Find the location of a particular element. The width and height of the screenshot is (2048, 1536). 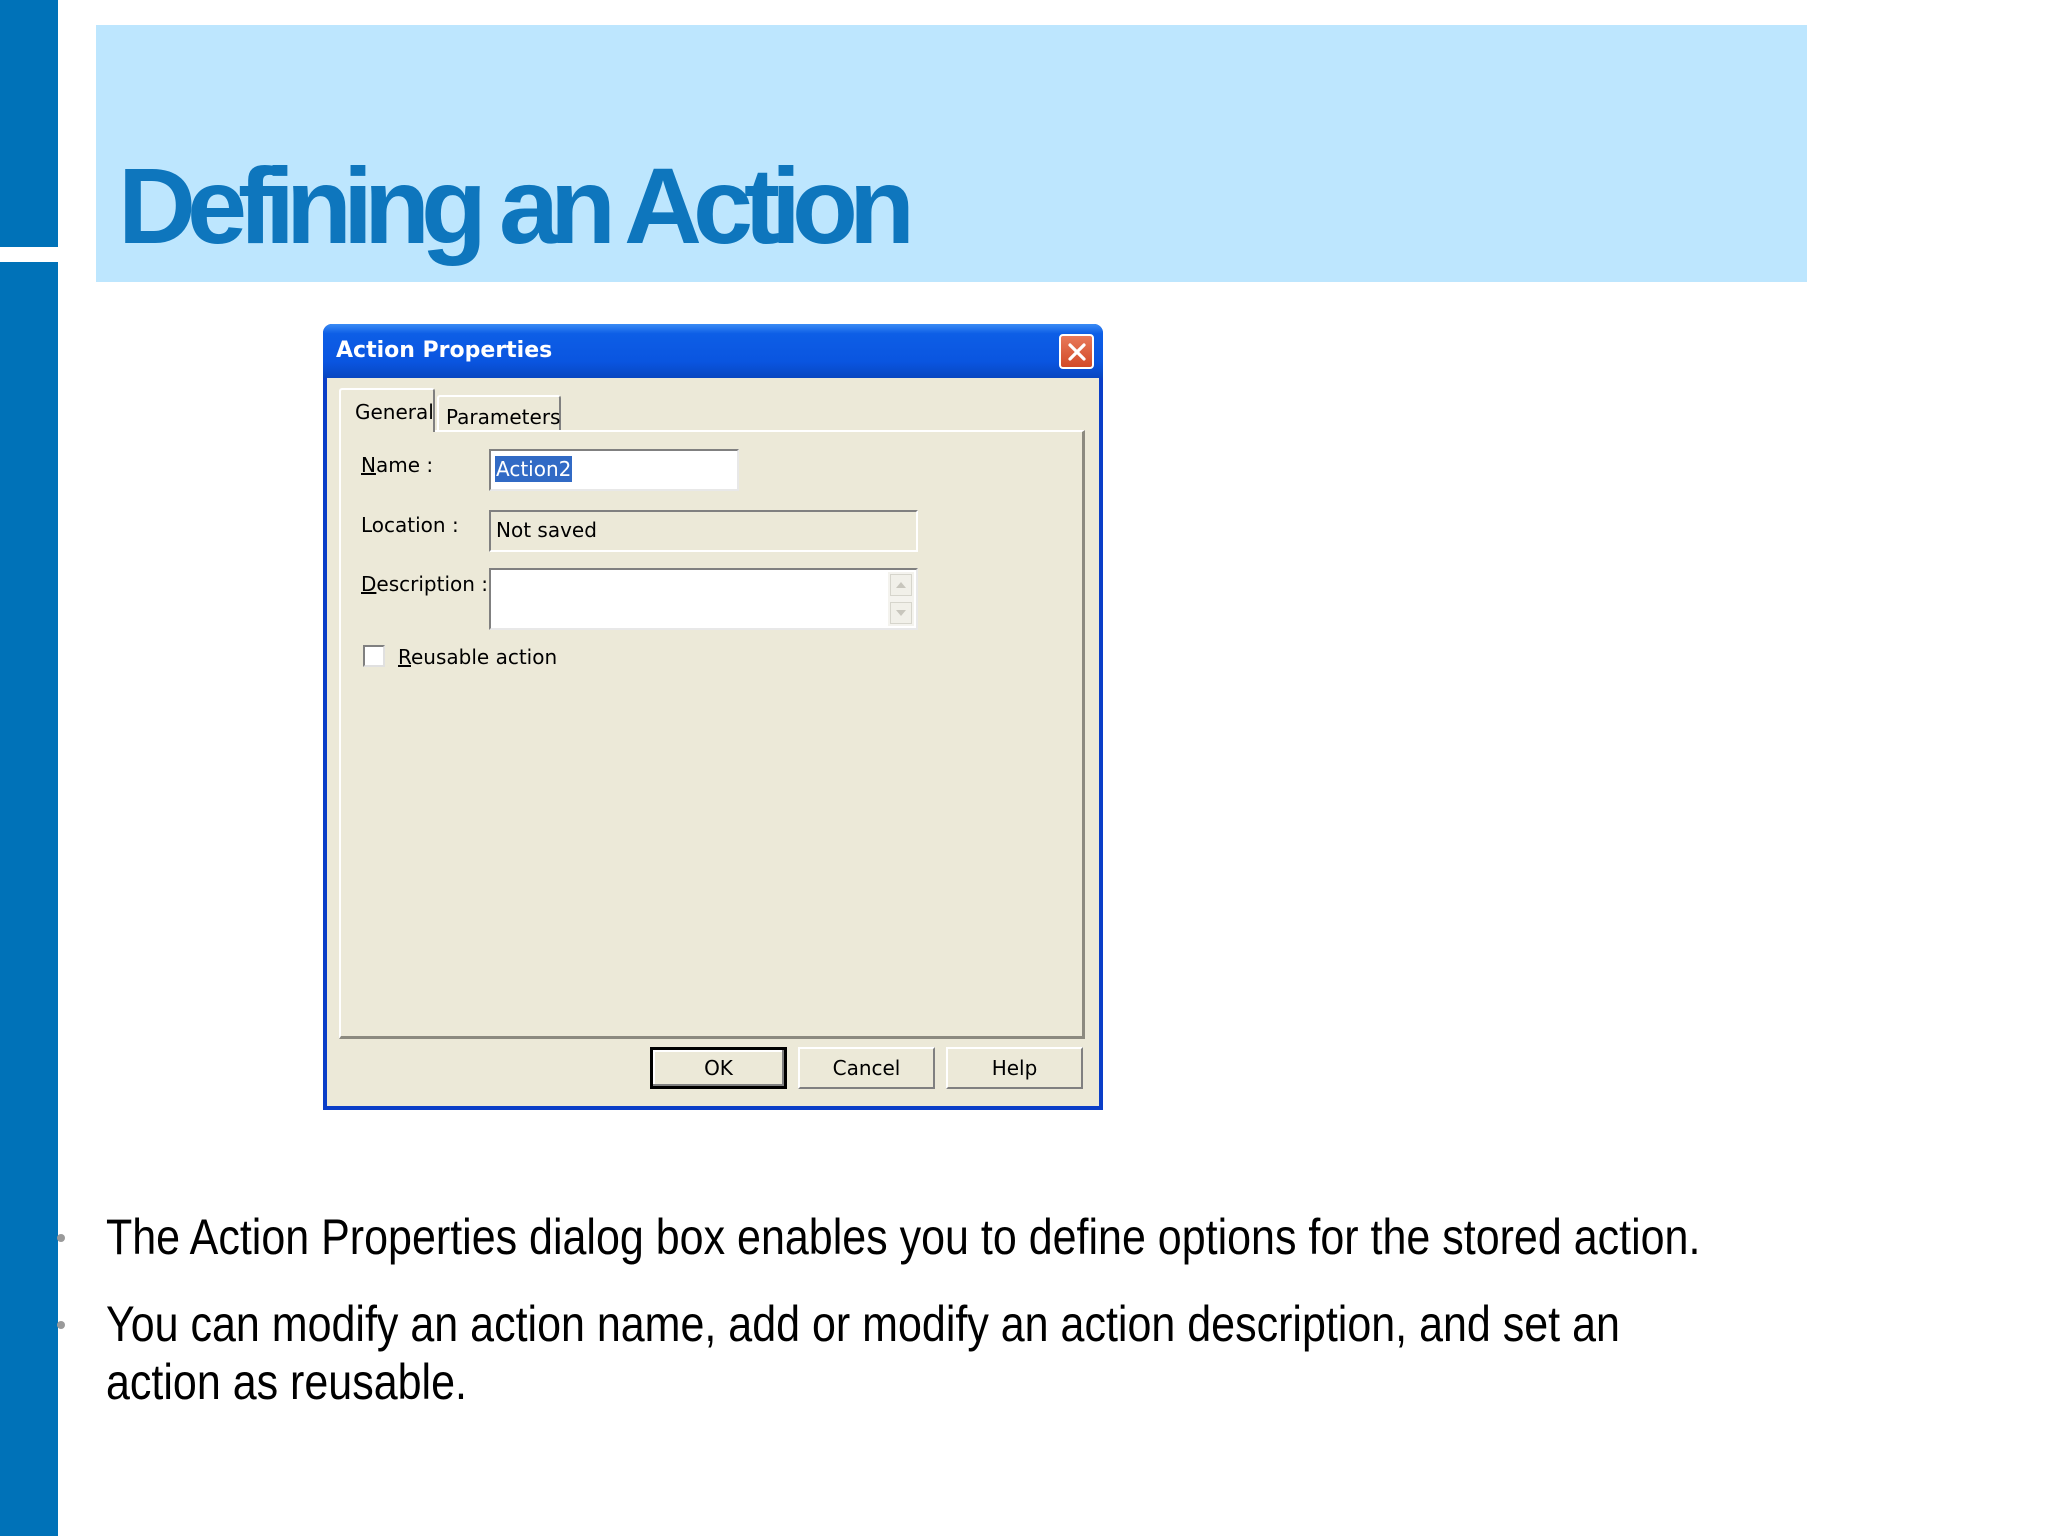

name-input: Action2 is located at coordinates (614, 470).